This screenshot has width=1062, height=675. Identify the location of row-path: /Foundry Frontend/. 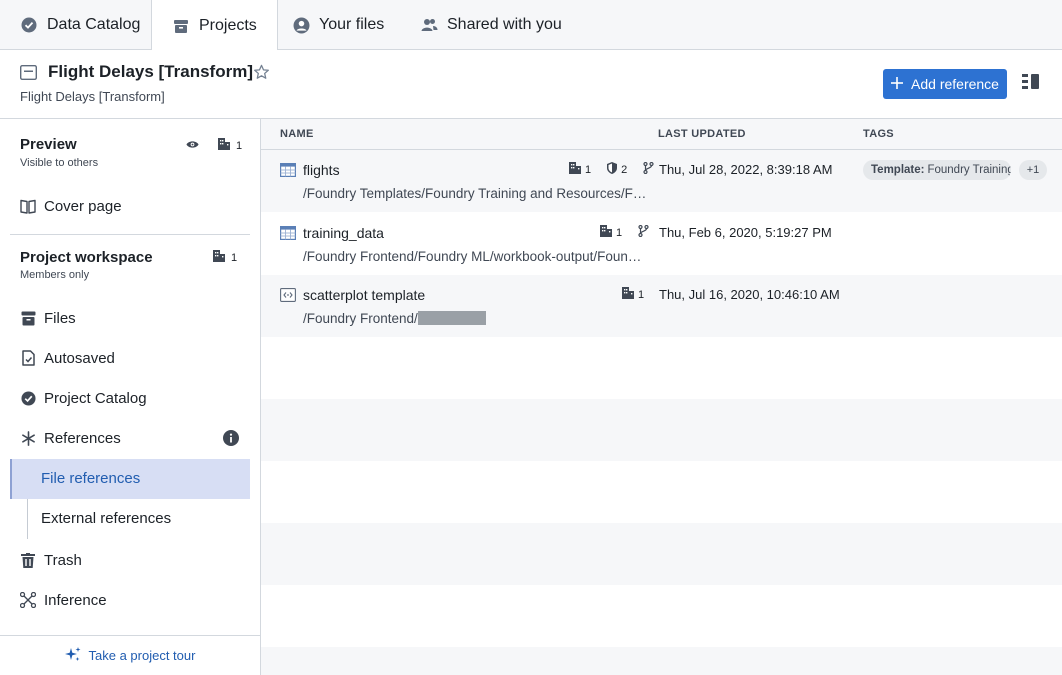
(394, 318).